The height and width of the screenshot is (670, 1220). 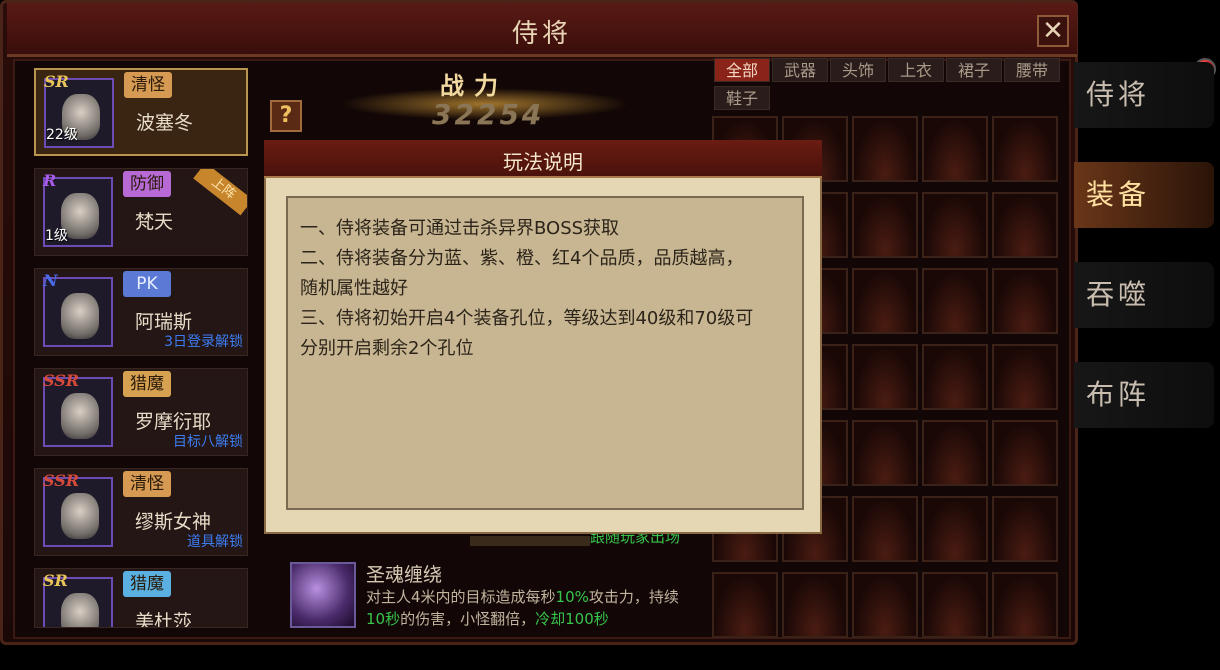 What do you see at coordinates (404, 575) in the screenshot?
I see `skill-name: 圣魂缠绕` at bounding box center [404, 575].